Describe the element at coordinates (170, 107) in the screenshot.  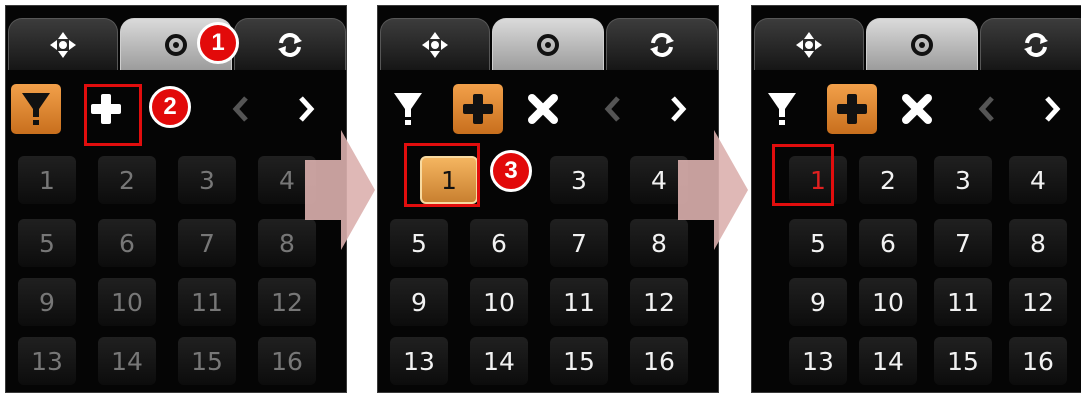
I see `step-badge-2: 2` at that location.